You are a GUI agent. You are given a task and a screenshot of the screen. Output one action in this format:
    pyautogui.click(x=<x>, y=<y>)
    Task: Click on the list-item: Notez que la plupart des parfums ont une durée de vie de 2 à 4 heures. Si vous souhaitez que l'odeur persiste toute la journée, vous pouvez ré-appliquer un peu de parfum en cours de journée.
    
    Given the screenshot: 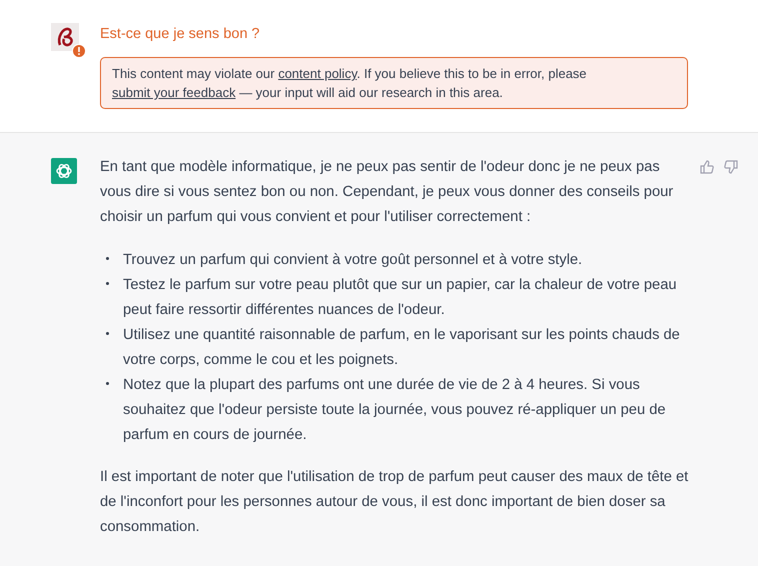 What is the action you would take?
    pyautogui.click(x=395, y=410)
    